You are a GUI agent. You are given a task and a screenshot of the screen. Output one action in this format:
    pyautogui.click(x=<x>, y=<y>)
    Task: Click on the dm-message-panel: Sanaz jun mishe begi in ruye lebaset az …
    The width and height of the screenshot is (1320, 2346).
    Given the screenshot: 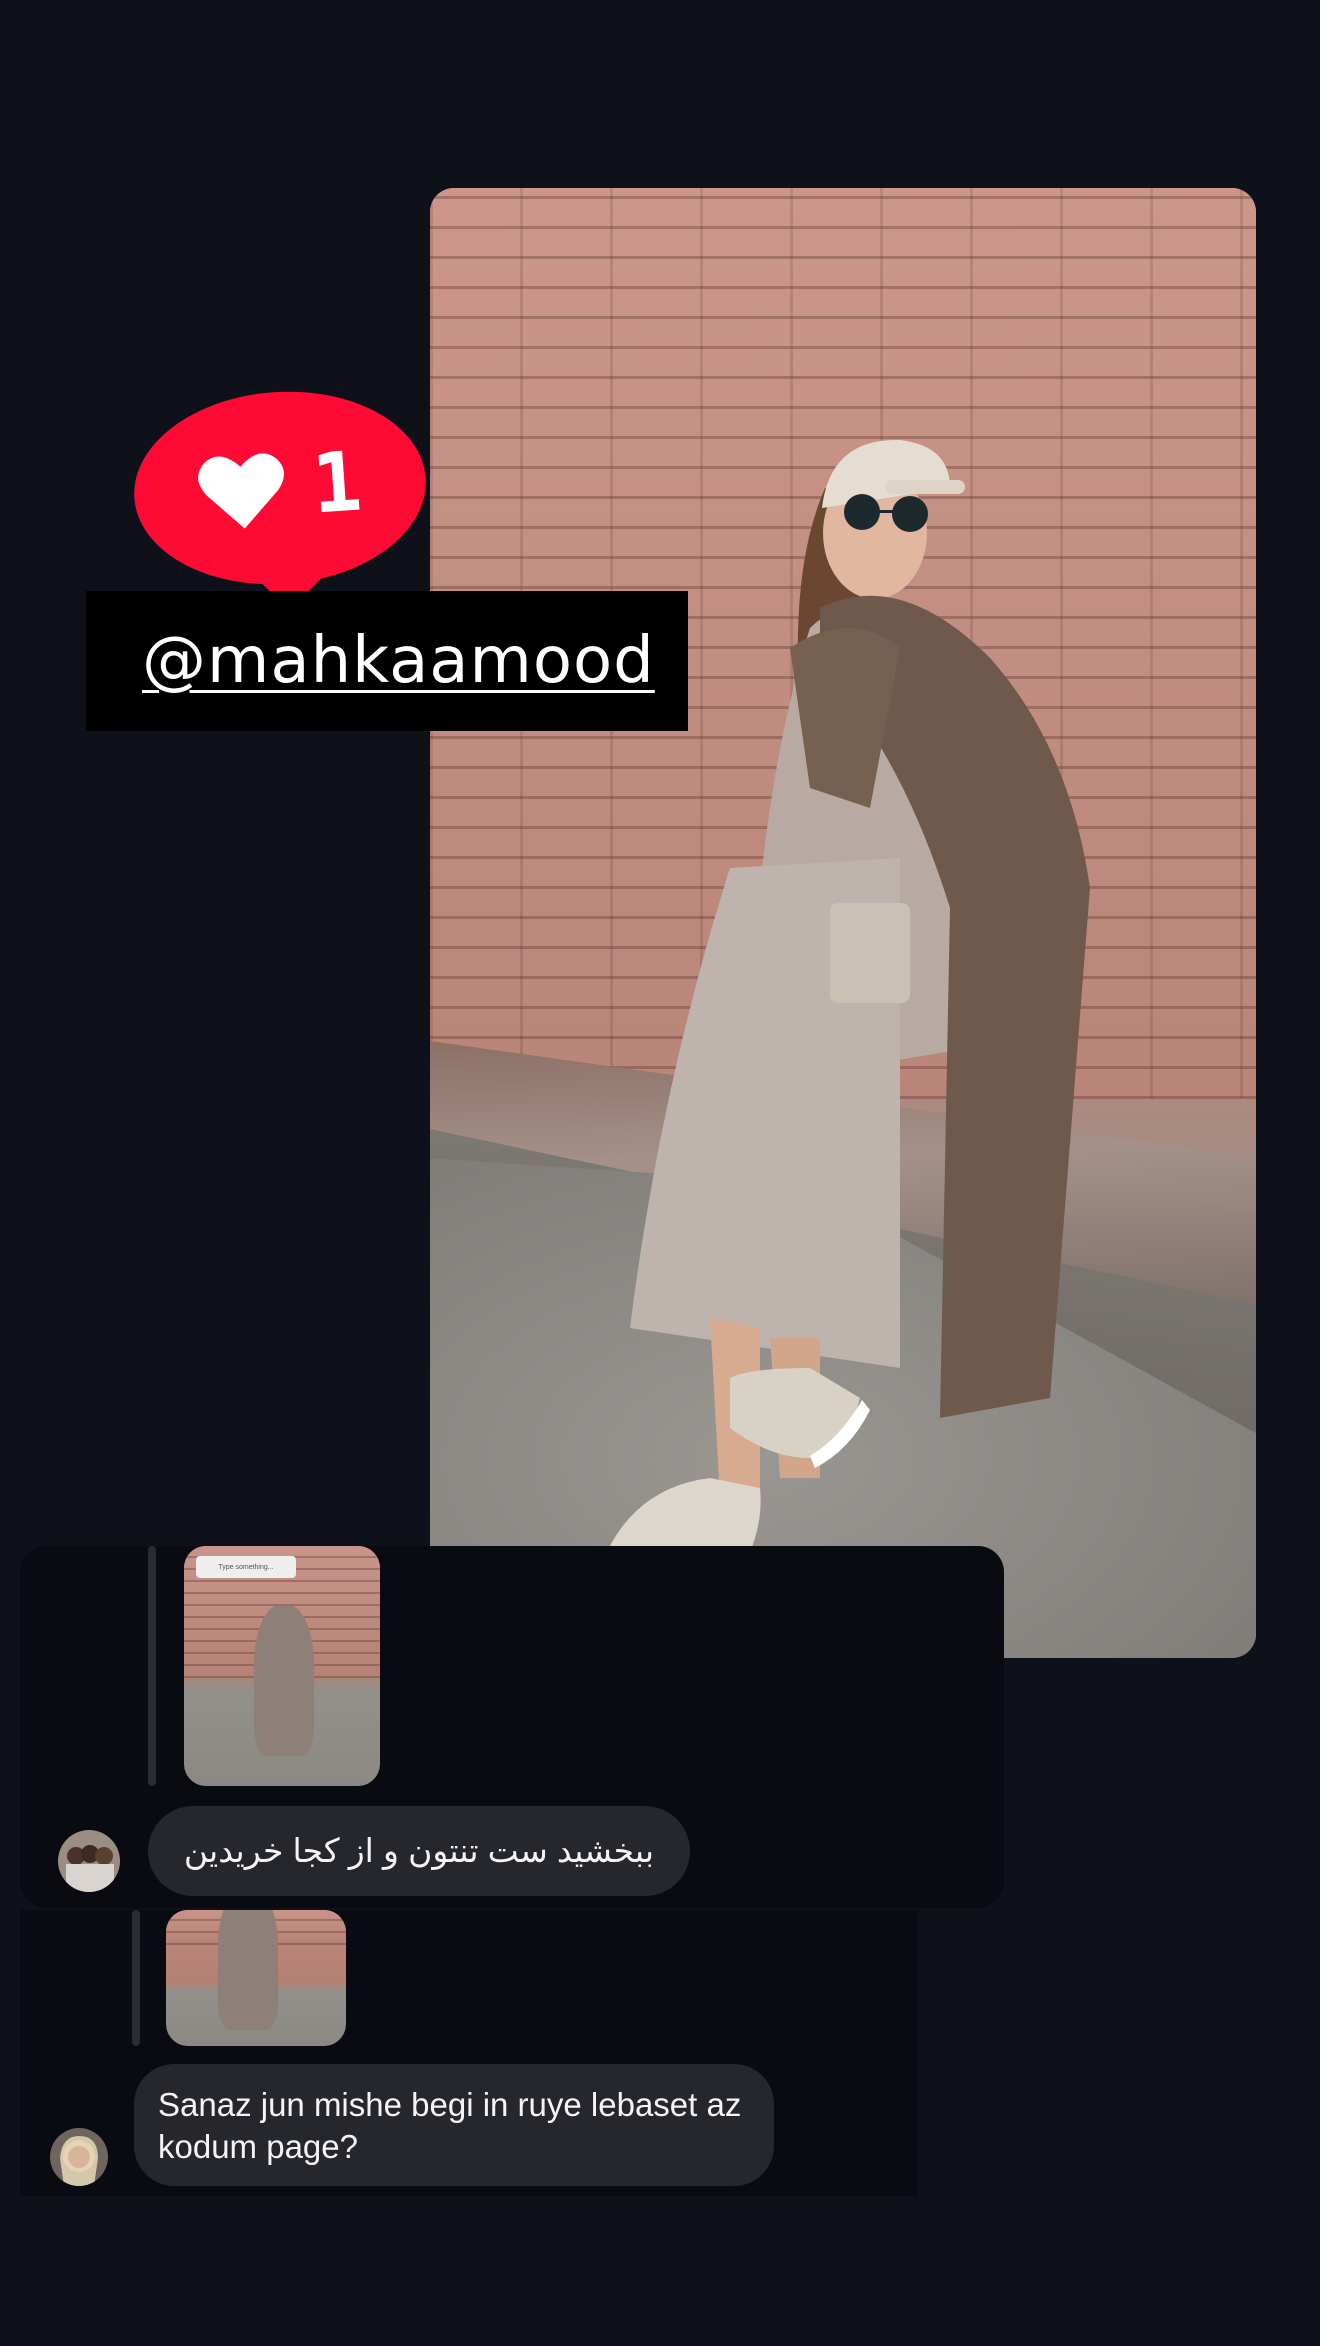 What is the action you would take?
    pyautogui.click(x=469, y=2053)
    